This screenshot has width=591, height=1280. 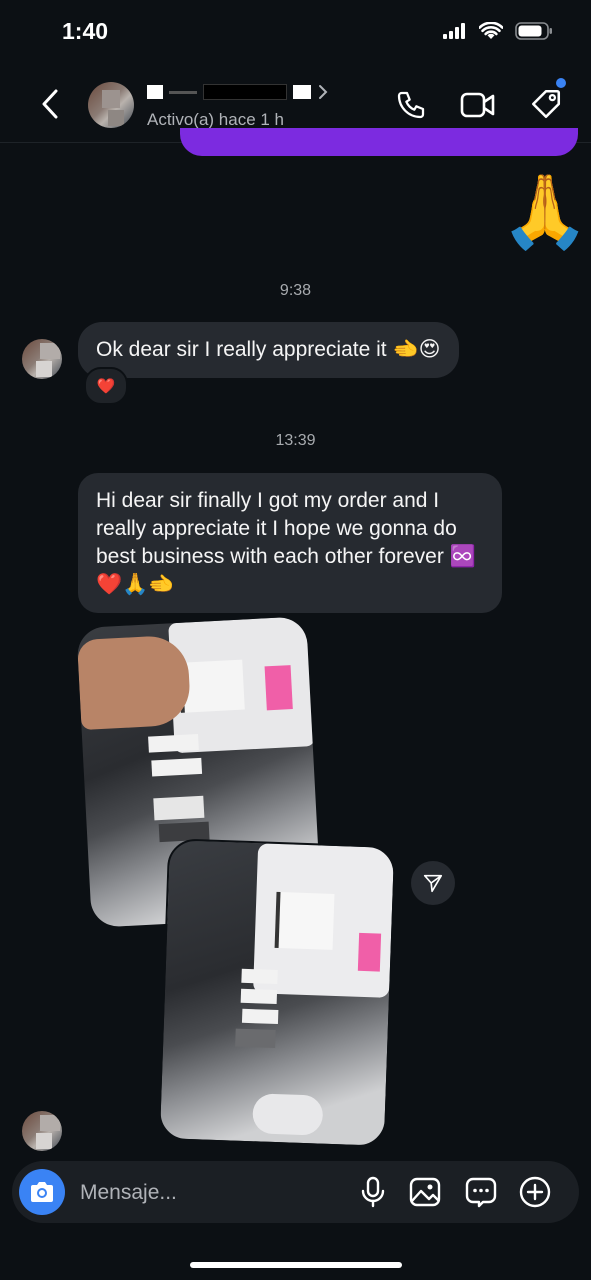 I want to click on contact-name-redacted, so click(x=238, y=92).